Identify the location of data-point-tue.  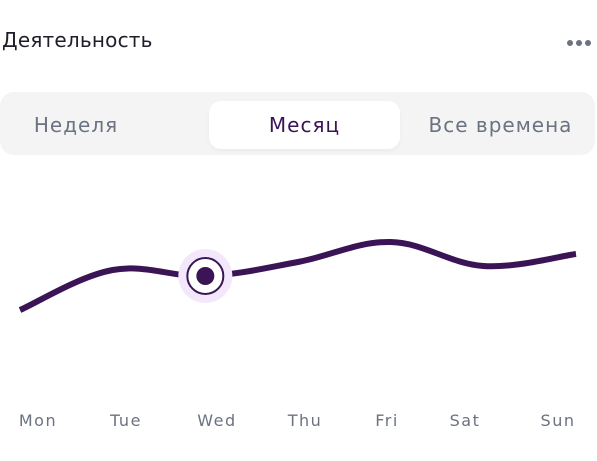
(113, 270).